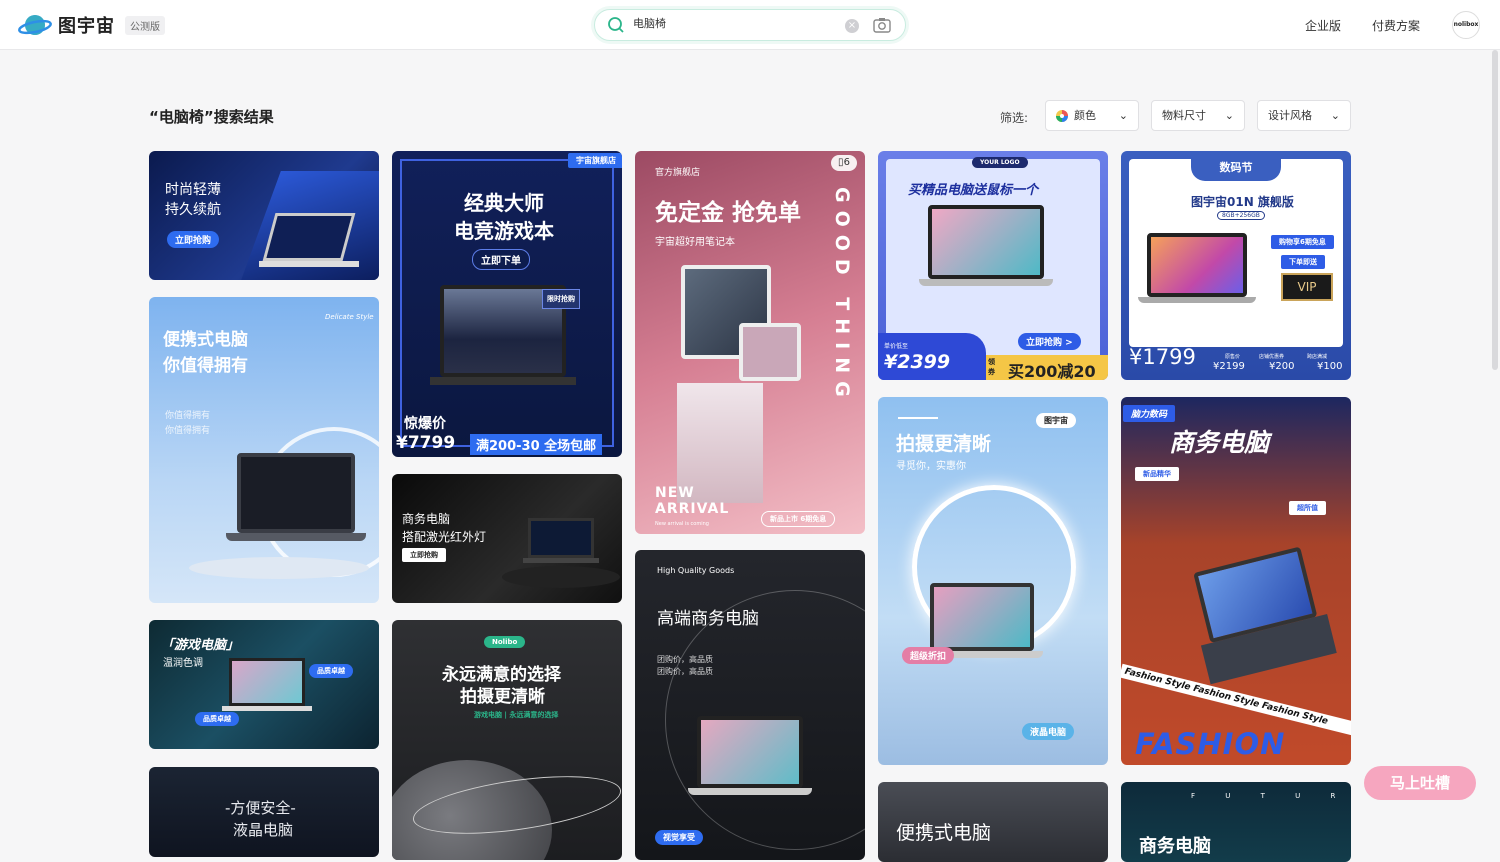  I want to click on brand-badge: 图宇宙, so click(1056, 420).